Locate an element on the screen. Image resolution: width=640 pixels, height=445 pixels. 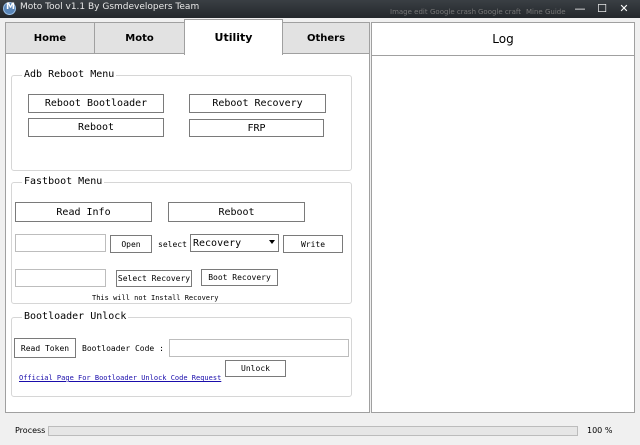
tab-strip: Home Moto Utility Others is located at coordinates (187, 37).